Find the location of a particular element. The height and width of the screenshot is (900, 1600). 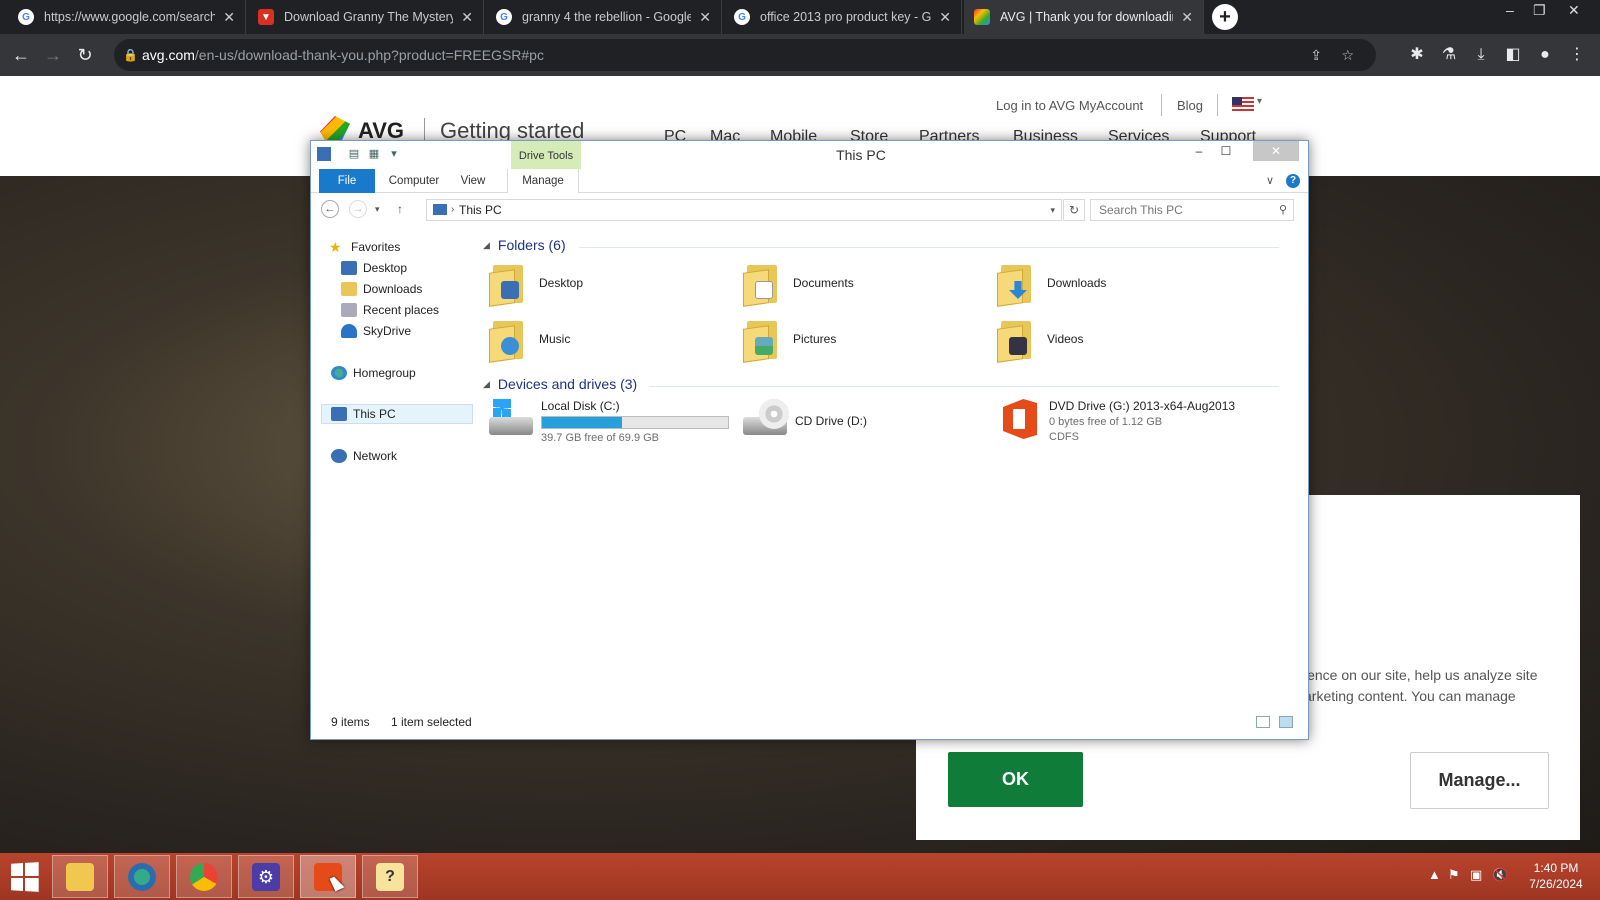

tab-manage: Manage is located at coordinates (543, 181).